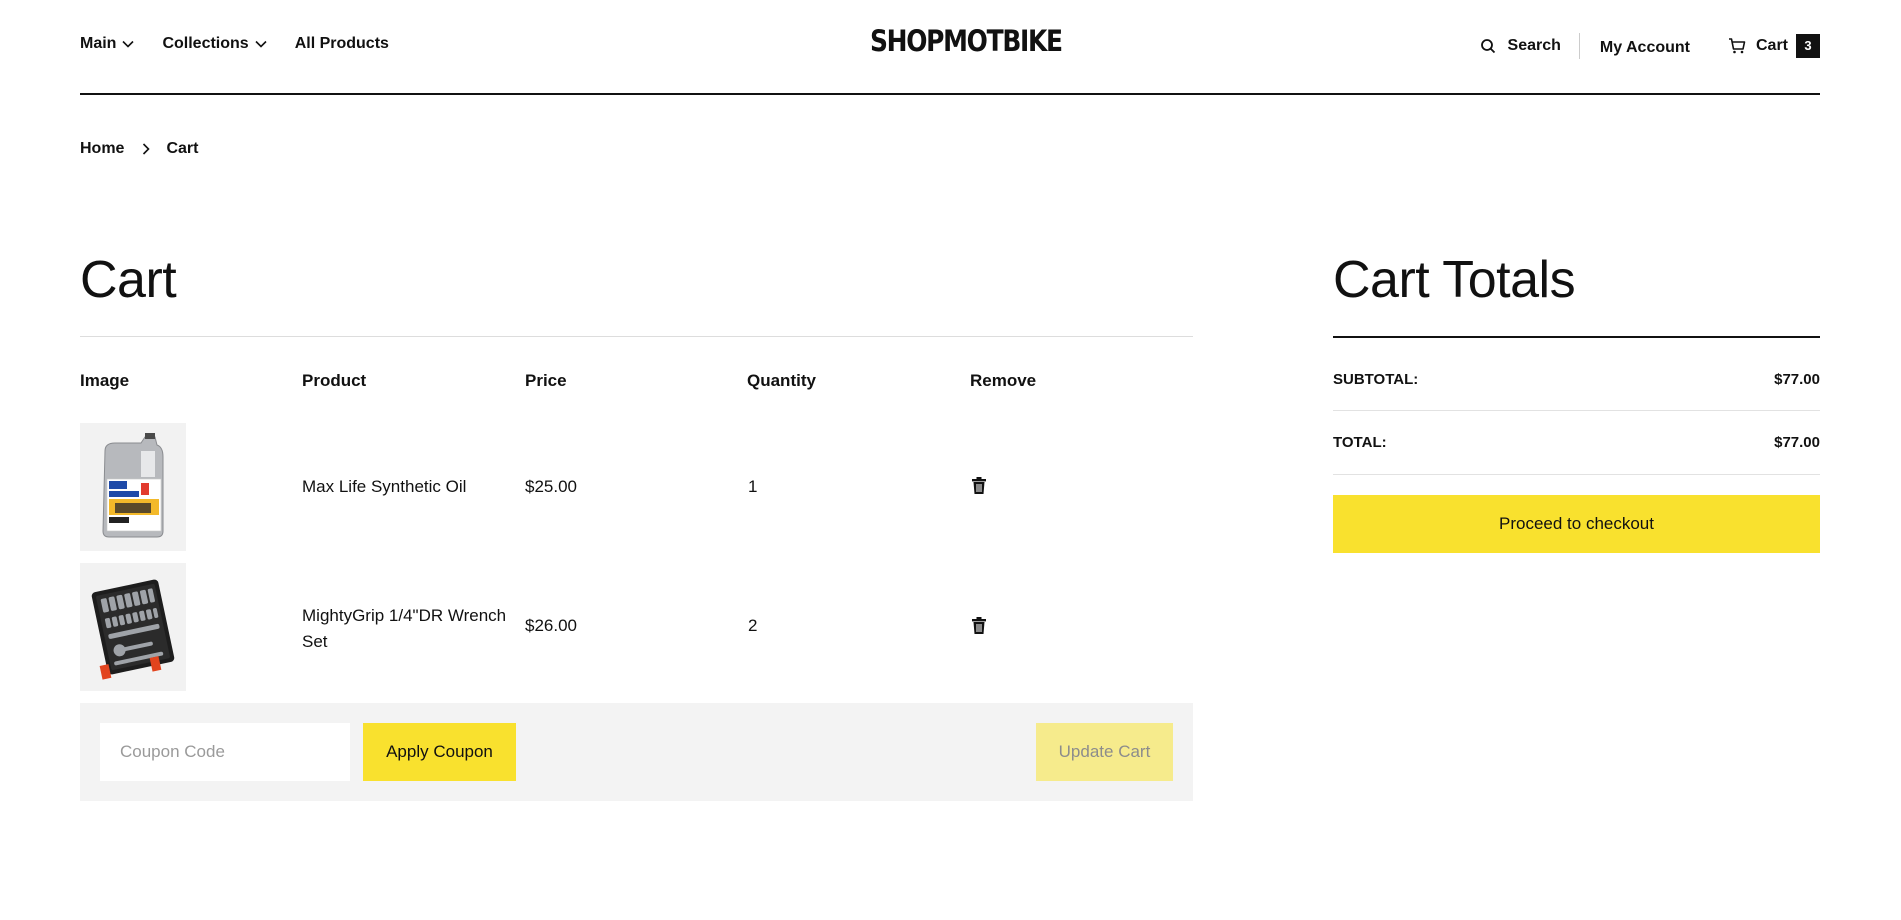  I want to click on search-button: Search, so click(1530, 46).